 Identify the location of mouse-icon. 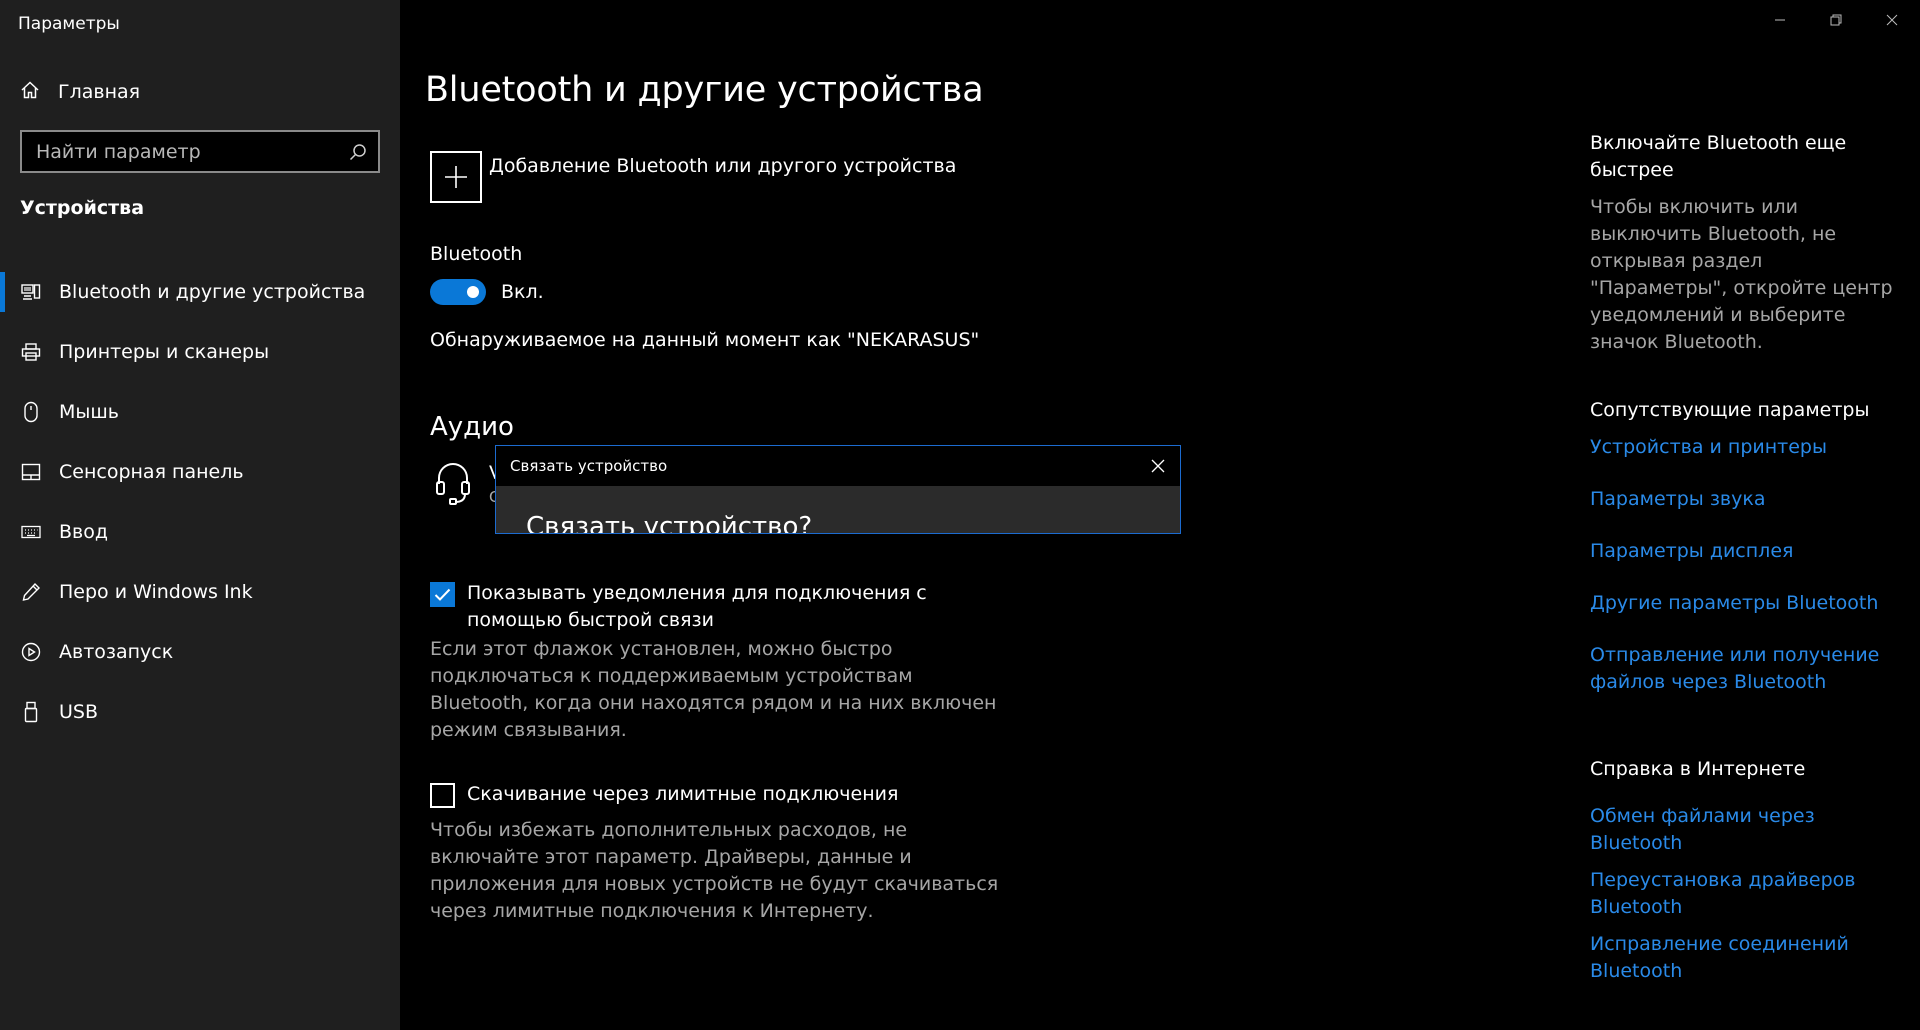
(31, 412).